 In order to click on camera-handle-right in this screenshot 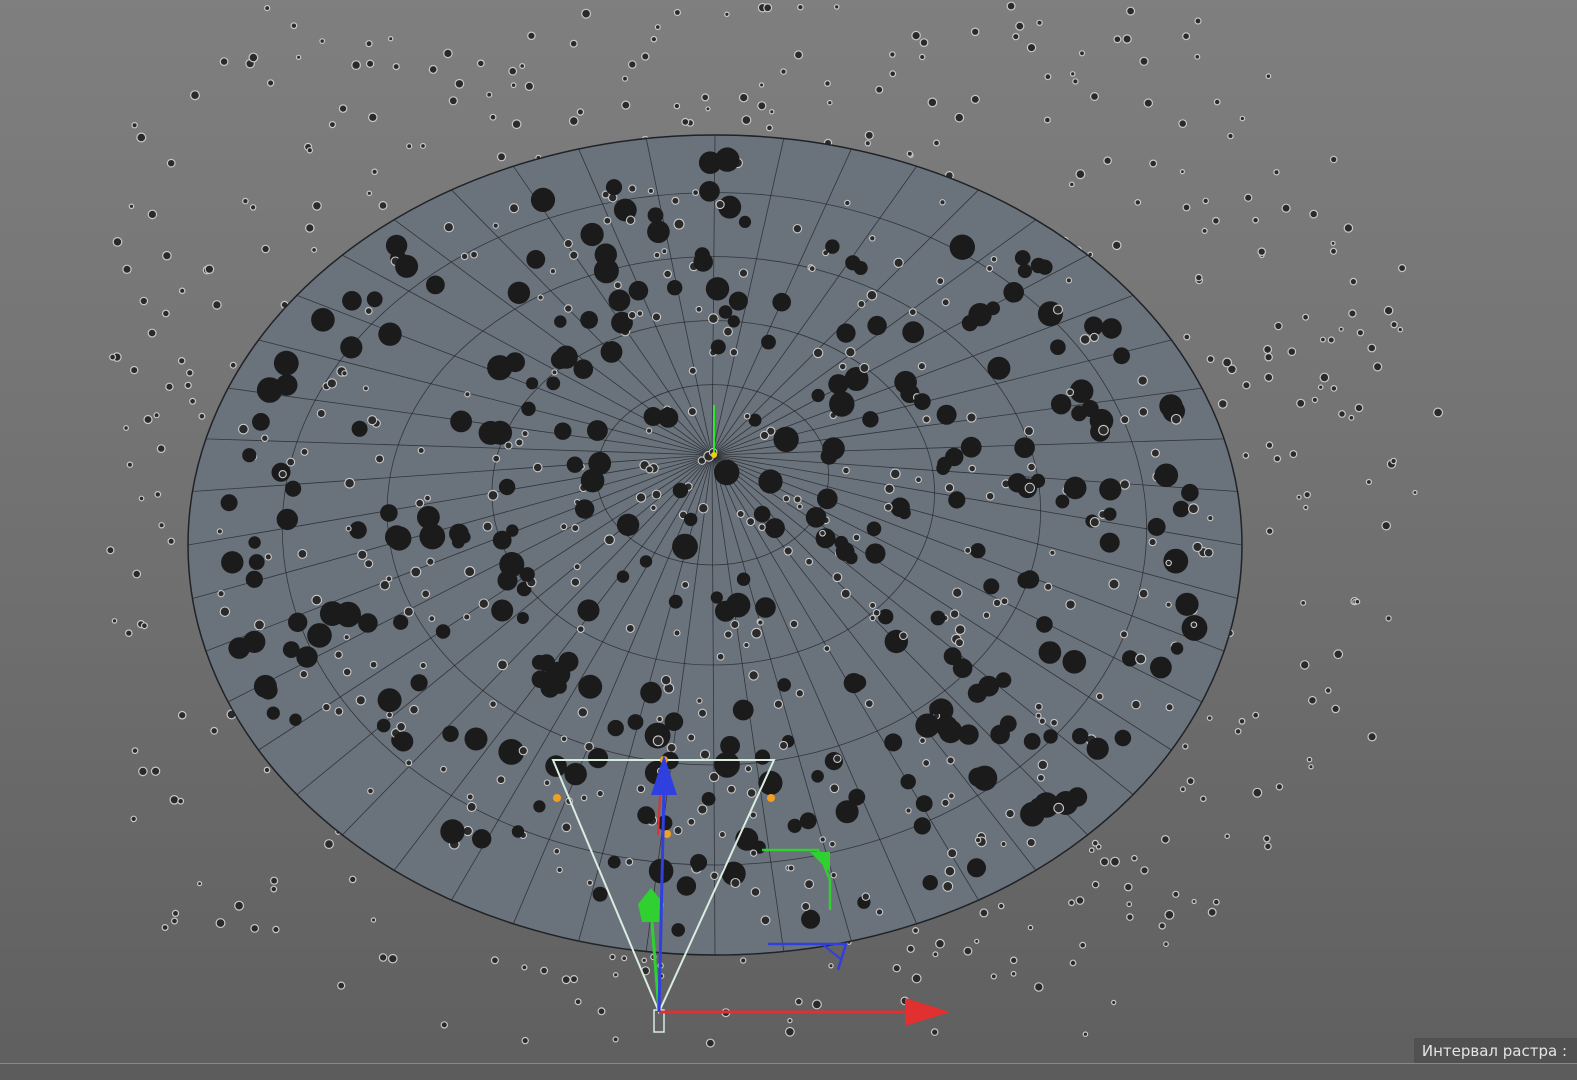, I will do `click(771, 798)`.